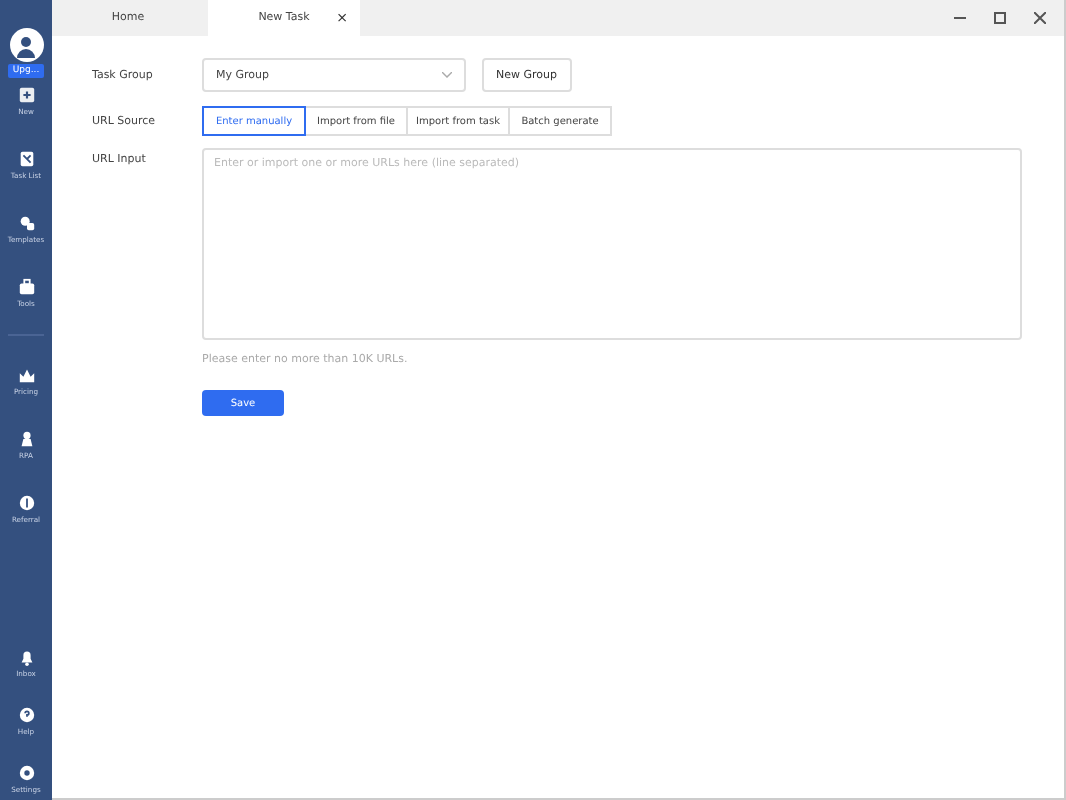  Describe the element at coordinates (1040, 18) in the screenshot. I see `close-icon` at that location.